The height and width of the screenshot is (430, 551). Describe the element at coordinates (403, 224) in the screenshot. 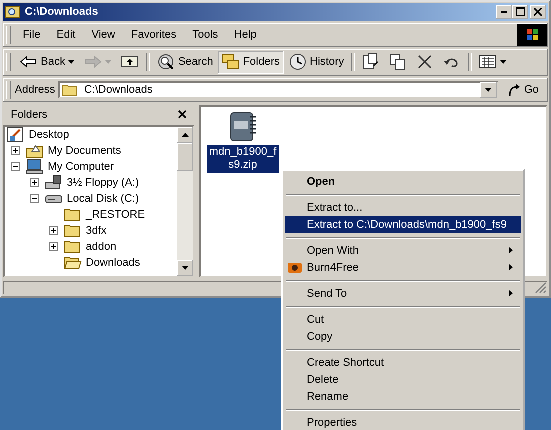

I see `menu-item: Extract to C:\Downloads\mdn_b1900_fs9` at that location.